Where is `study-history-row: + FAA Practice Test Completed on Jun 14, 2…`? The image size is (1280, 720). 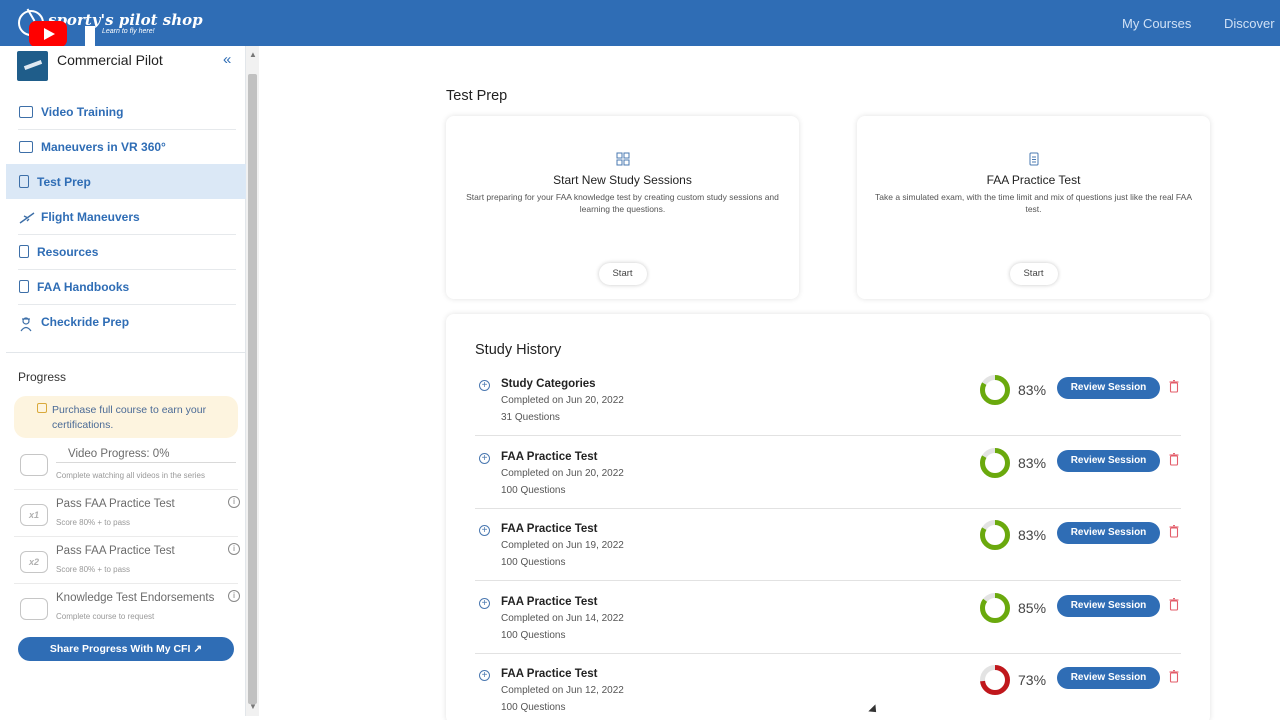 study-history-row: + FAA Practice Test Completed on Jun 14, 2… is located at coordinates (828, 629).